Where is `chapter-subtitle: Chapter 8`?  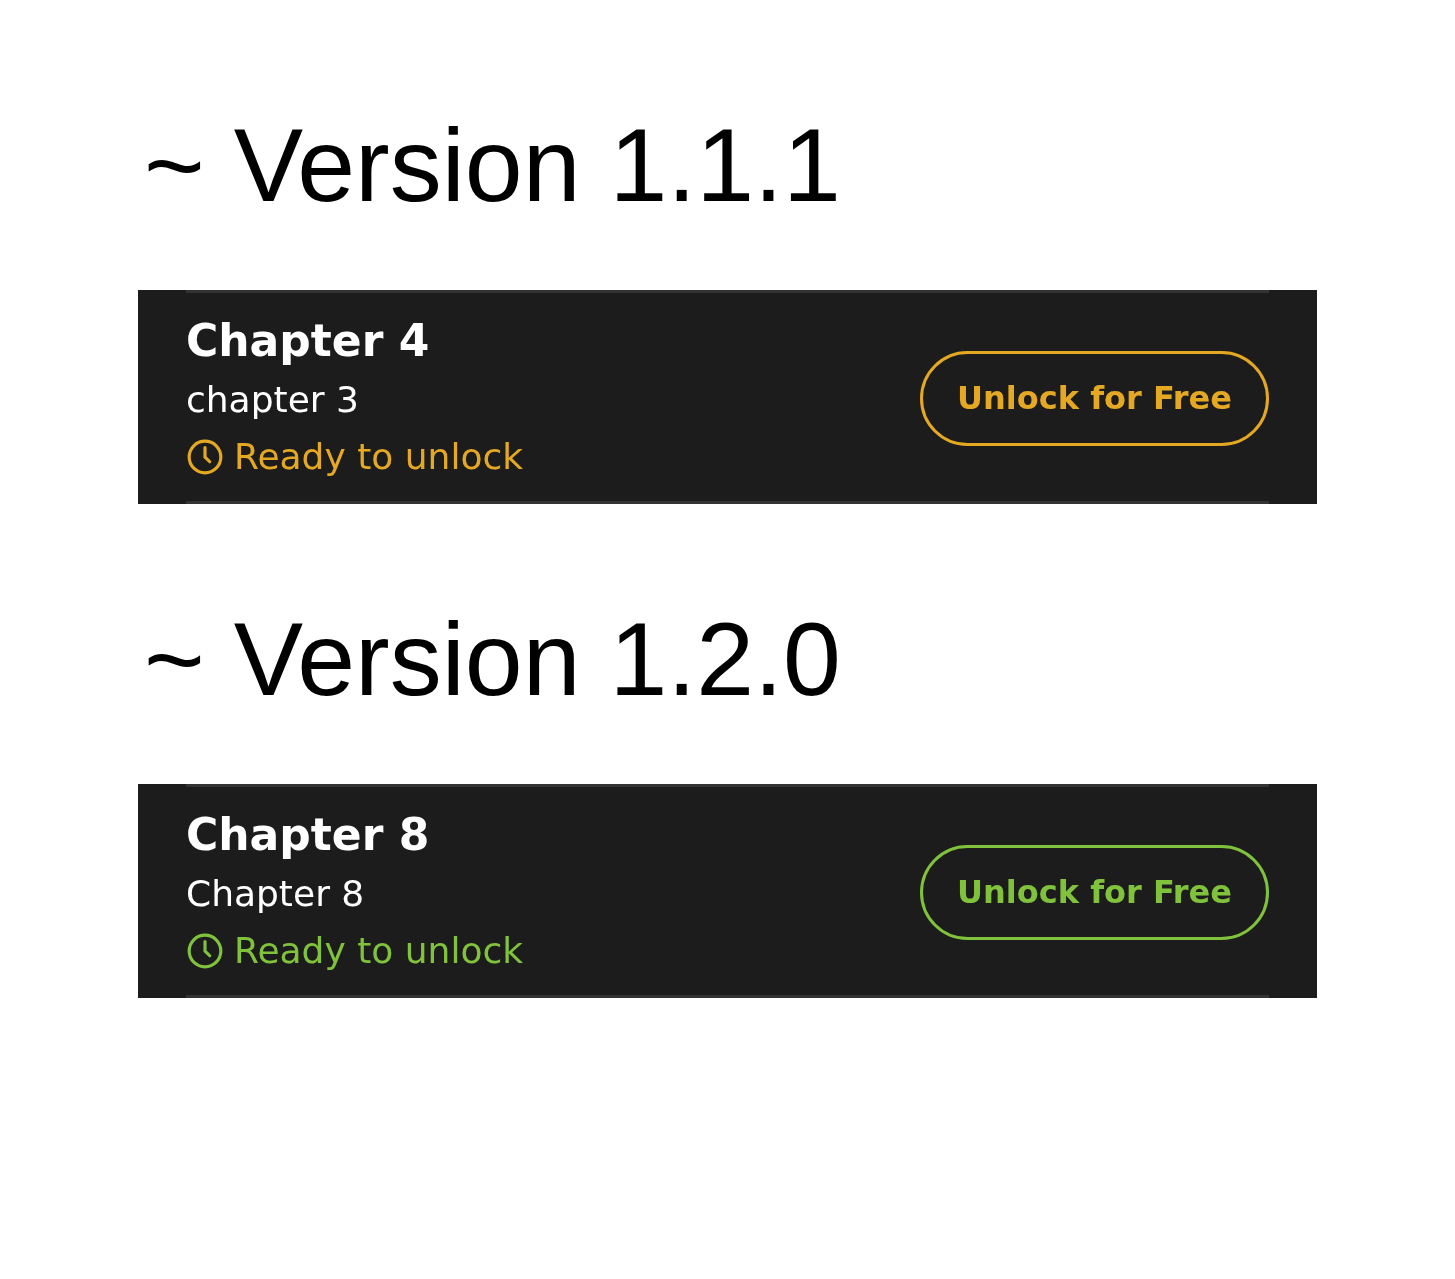
chapter-subtitle: Chapter 8 is located at coordinates (276, 894).